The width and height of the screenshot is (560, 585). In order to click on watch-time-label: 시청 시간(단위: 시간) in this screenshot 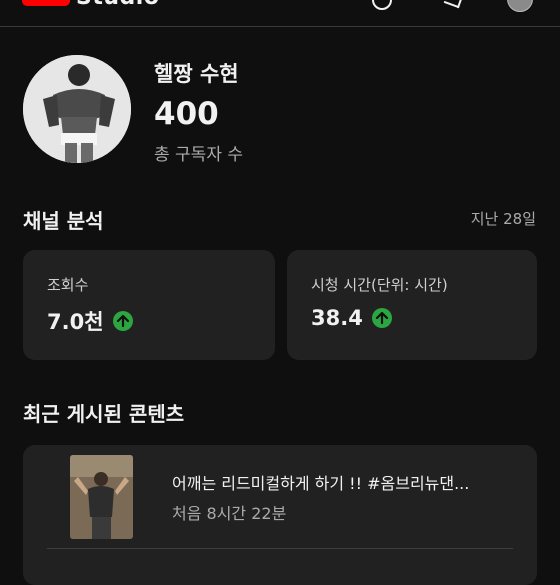, I will do `click(379, 285)`.